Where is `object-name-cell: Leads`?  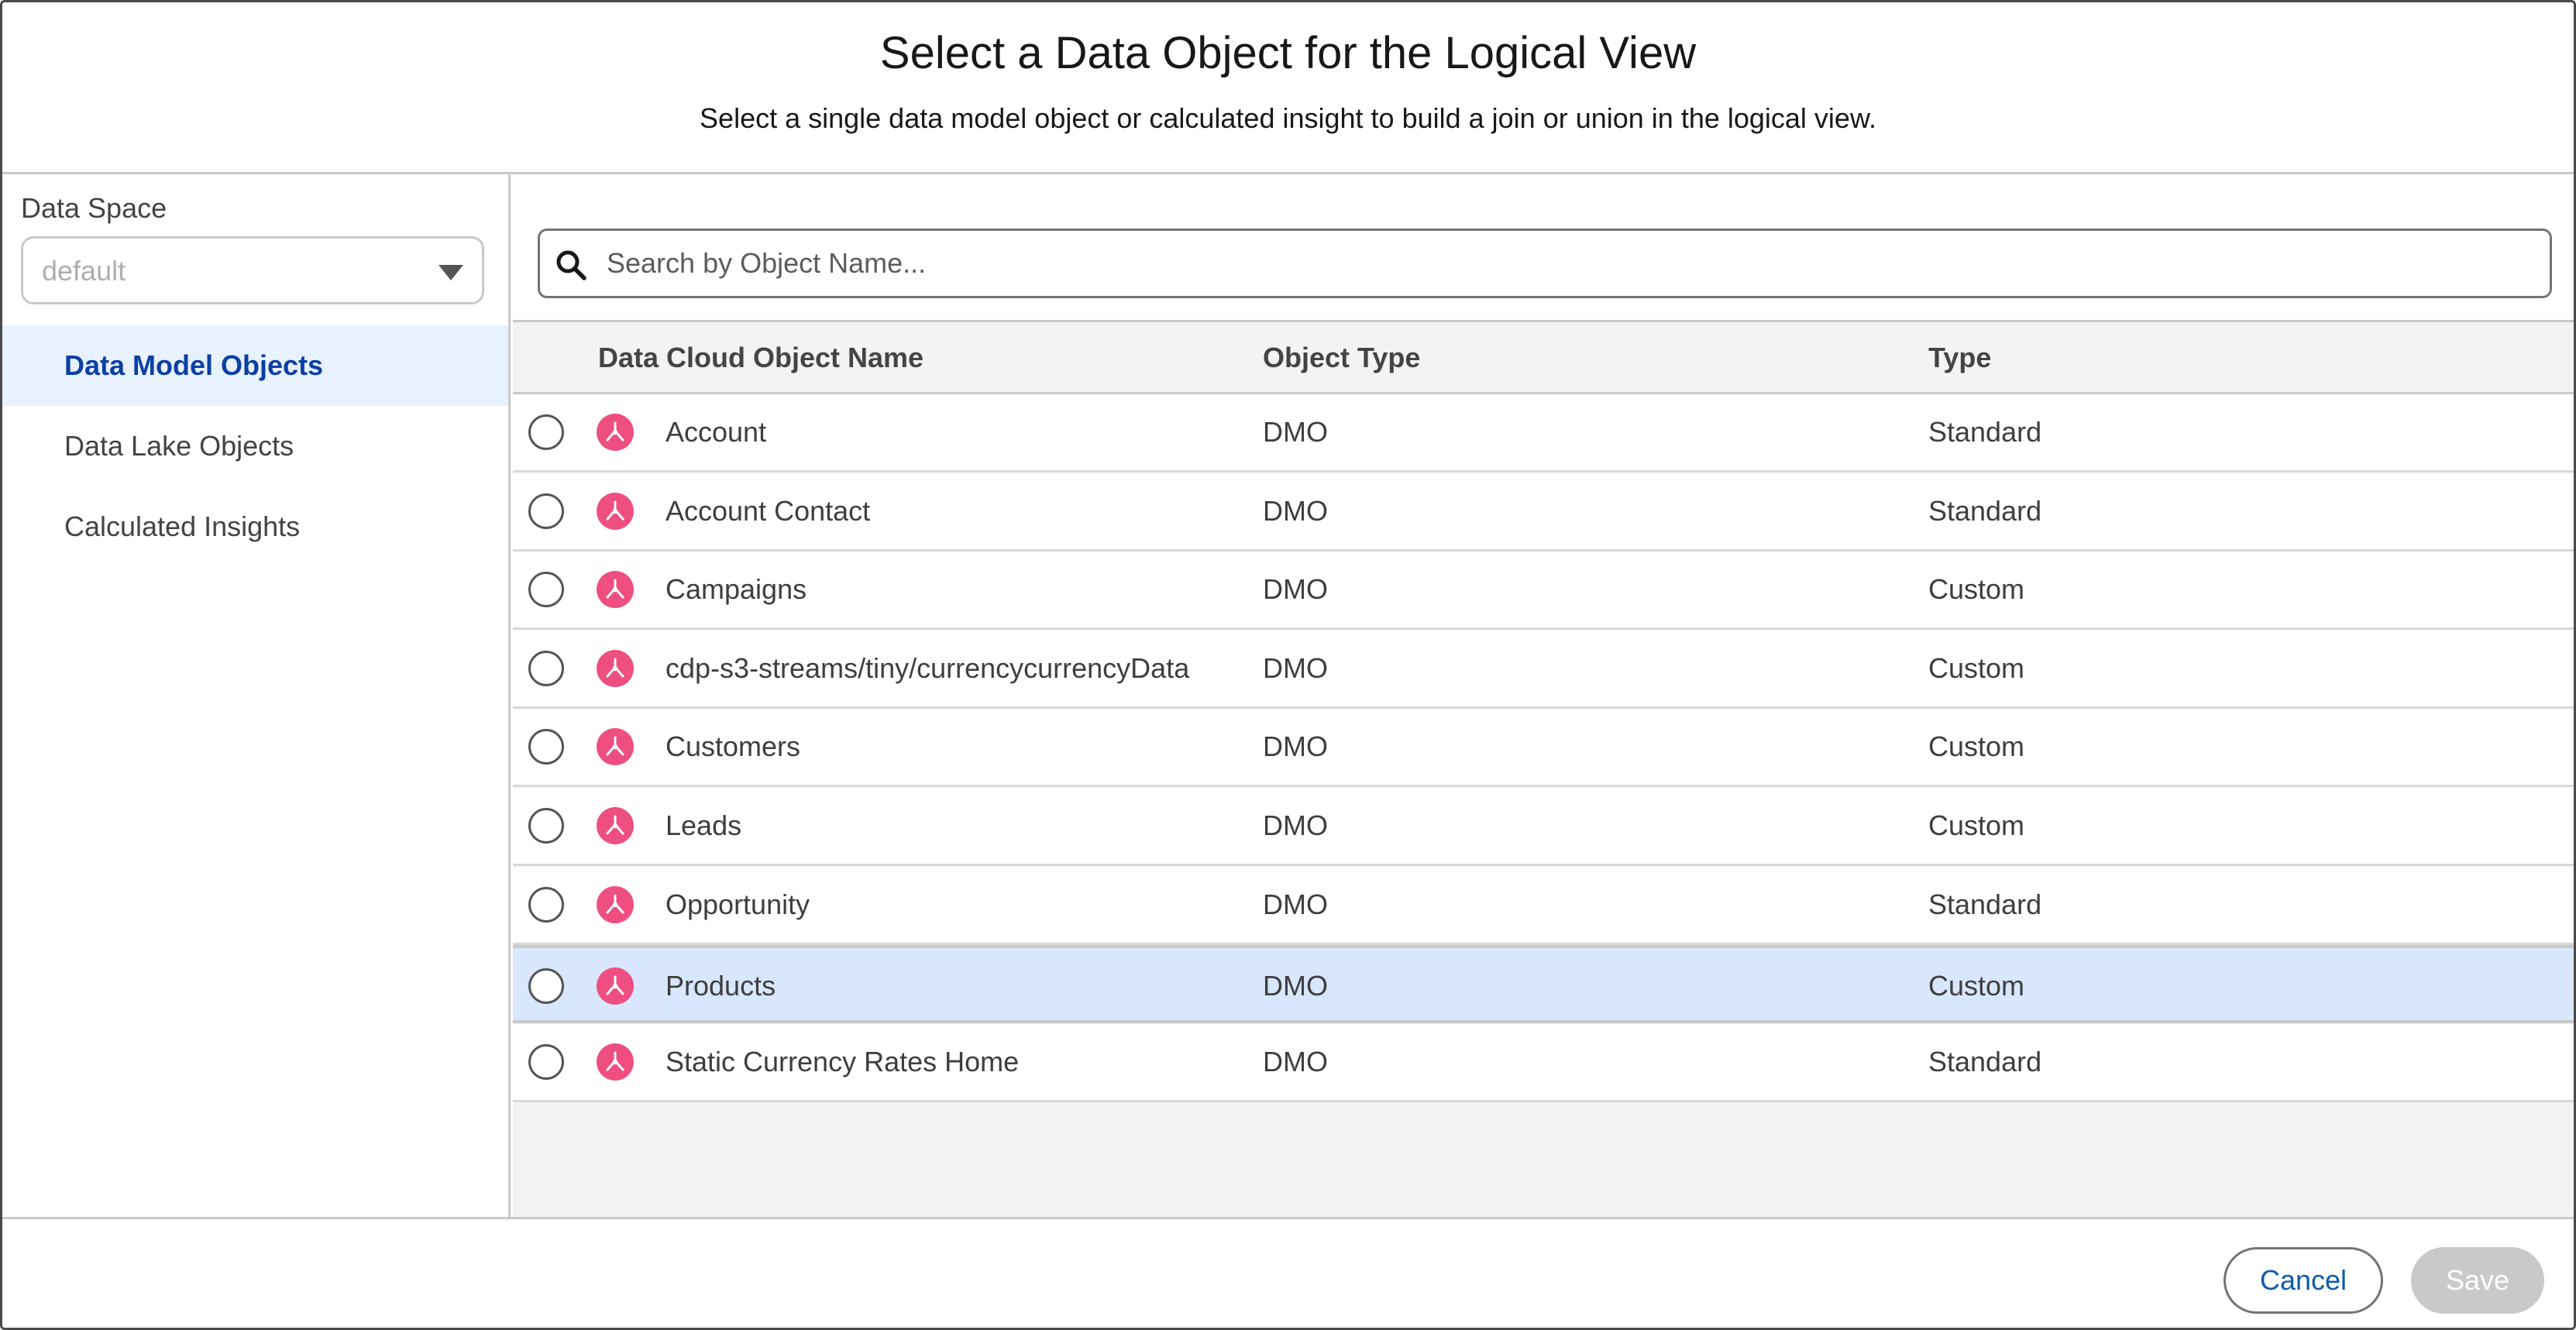 object-name-cell: Leads is located at coordinates (703, 825).